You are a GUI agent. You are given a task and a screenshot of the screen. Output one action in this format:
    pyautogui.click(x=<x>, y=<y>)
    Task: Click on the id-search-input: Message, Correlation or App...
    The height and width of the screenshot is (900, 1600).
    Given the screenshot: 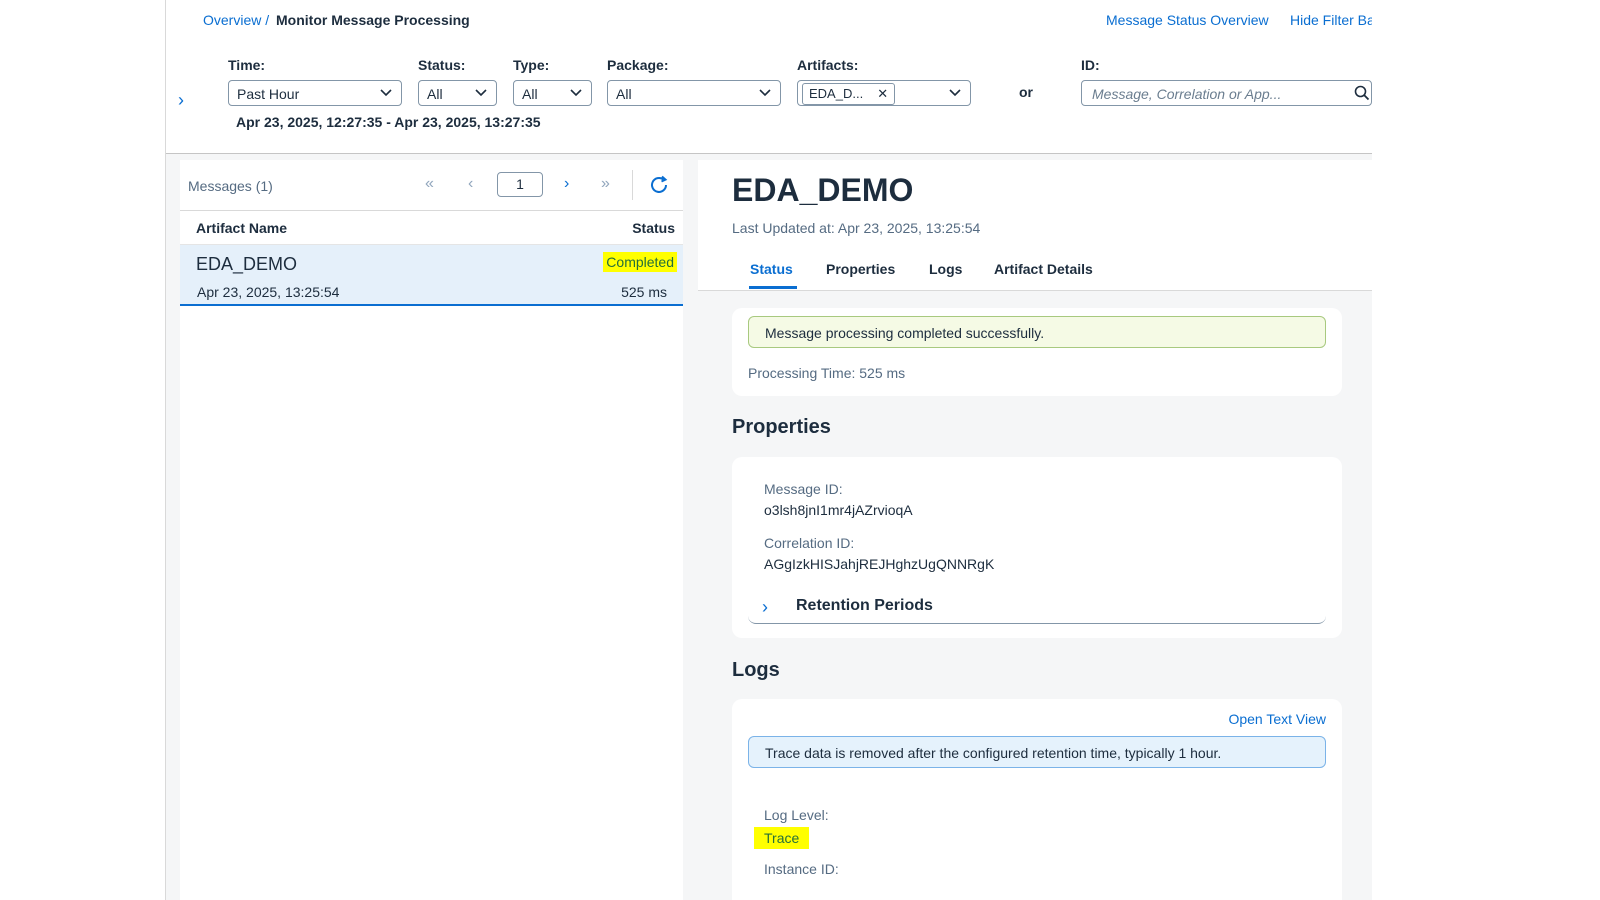 What is the action you would take?
    pyautogui.click(x=1226, y=93)
    